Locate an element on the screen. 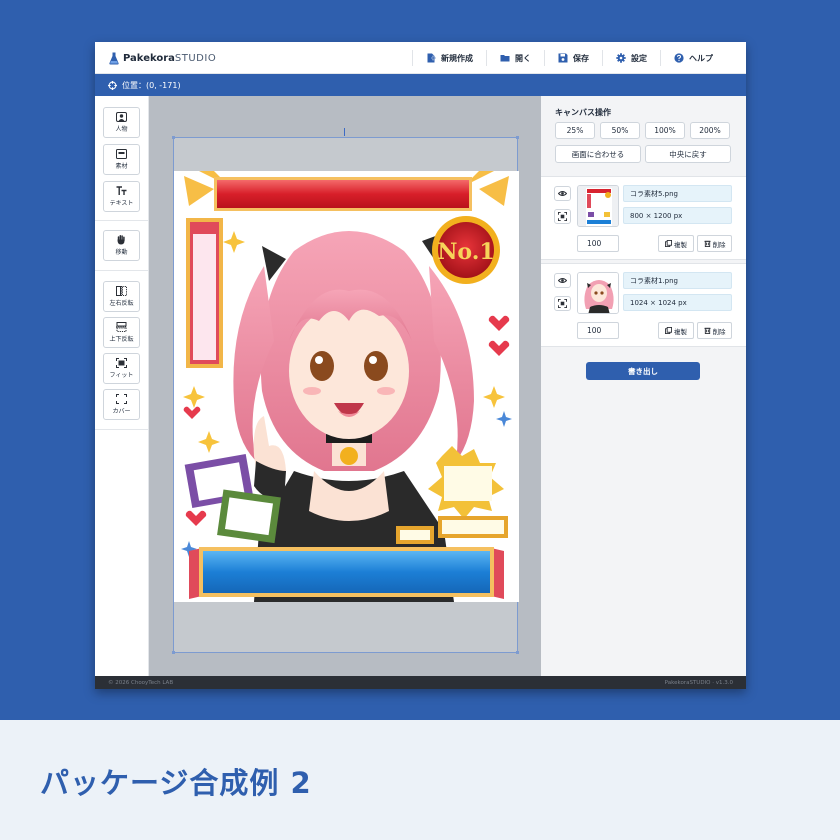 The image size is (840, 840). menu-open: 開く is located at coordinates (515, 58).